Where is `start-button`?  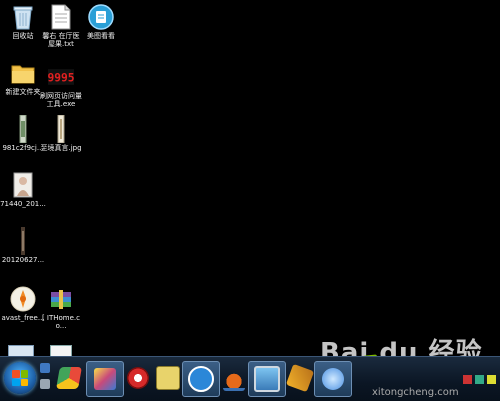
start-button is located at coordinates (20, 378).